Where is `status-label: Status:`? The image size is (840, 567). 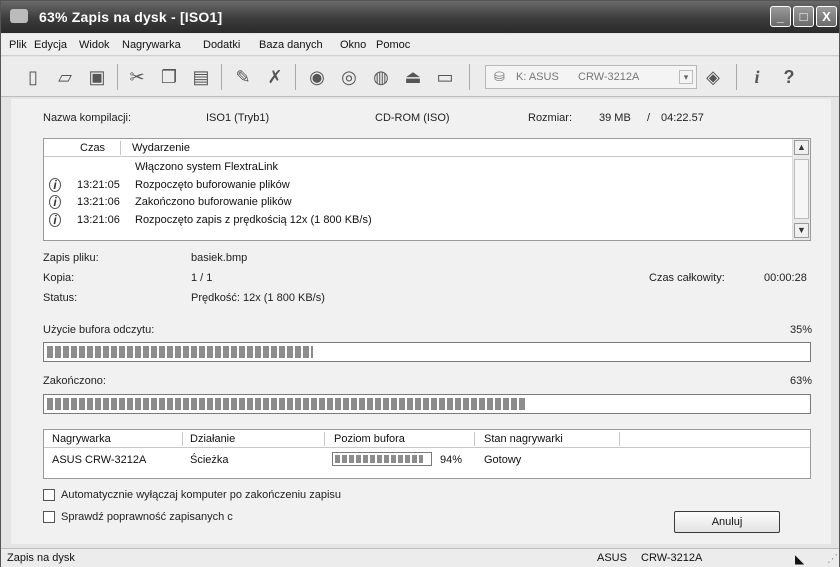
status-label: Status: is located at coordinates (60, 298).